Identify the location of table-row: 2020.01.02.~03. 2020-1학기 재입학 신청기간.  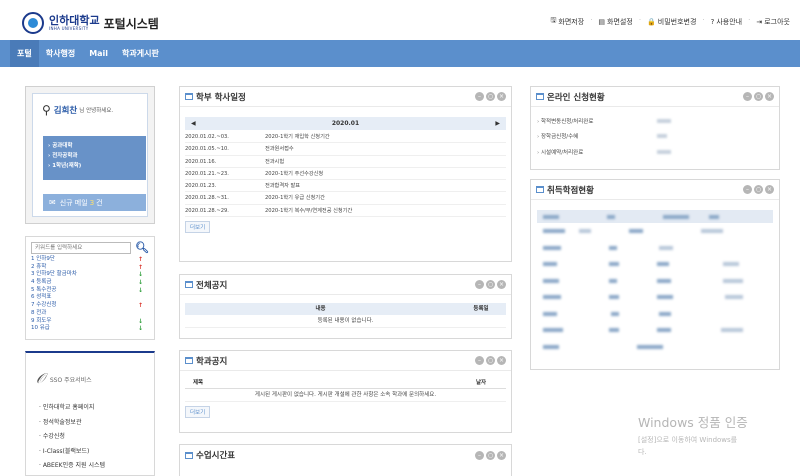
(345, 137).